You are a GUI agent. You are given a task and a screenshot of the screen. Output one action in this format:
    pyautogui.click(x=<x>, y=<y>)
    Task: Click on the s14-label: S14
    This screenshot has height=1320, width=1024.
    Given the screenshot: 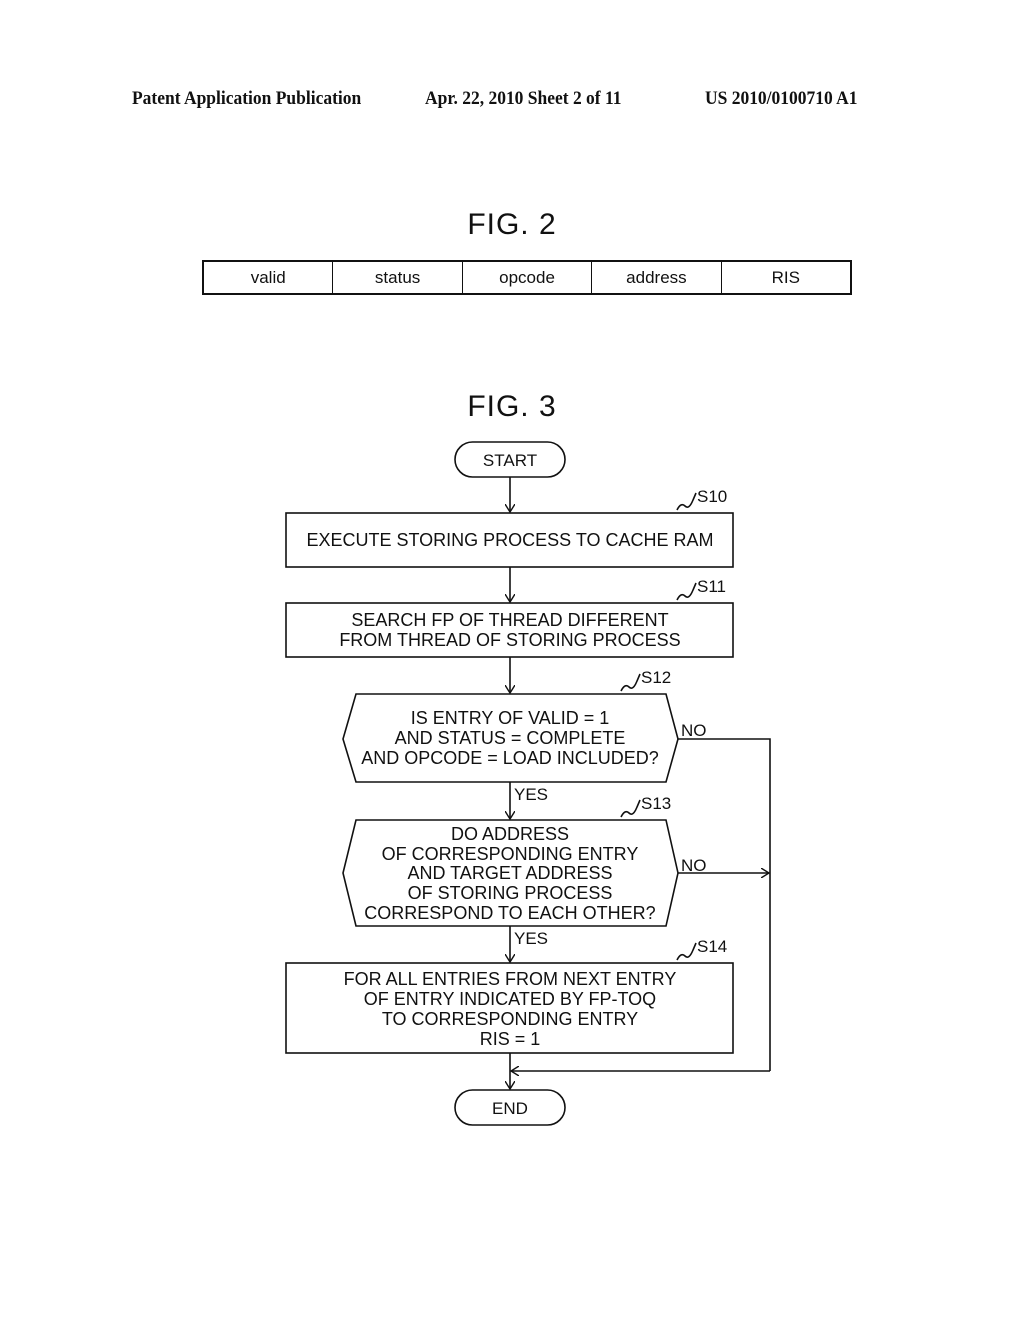 What is the action you would take?
    pyautogui.click(x=712, y=946)
    